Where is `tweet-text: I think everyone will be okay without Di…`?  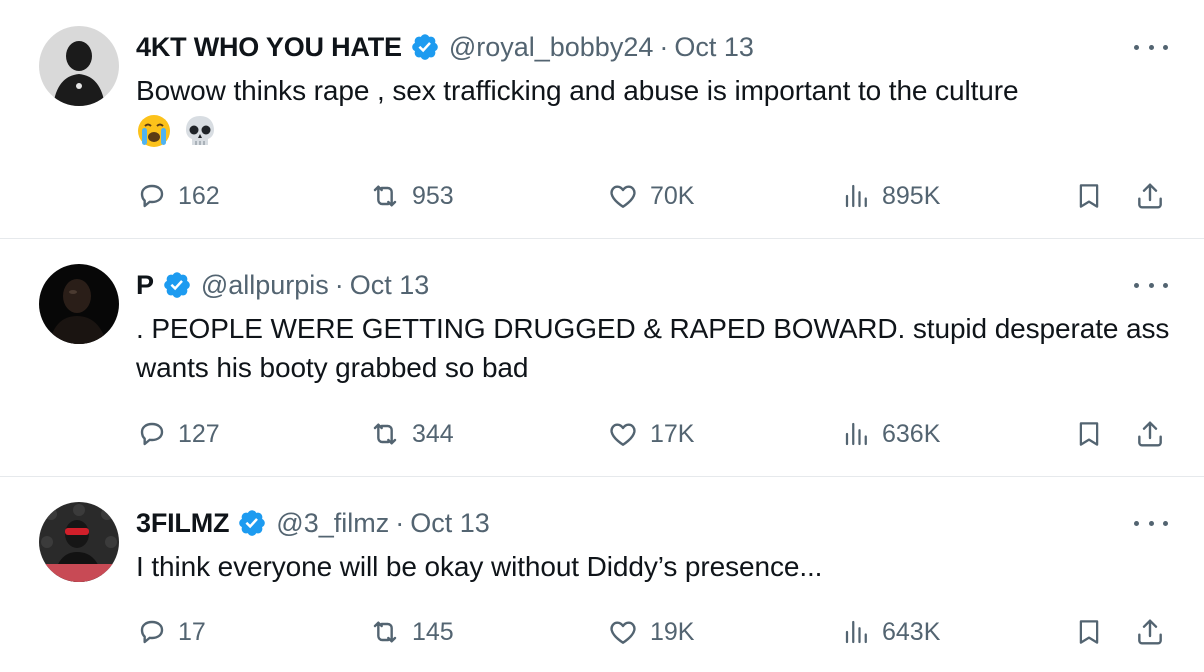
tweet-text: I think everyone will be okay without Di… is located at coordinates (479, 566).